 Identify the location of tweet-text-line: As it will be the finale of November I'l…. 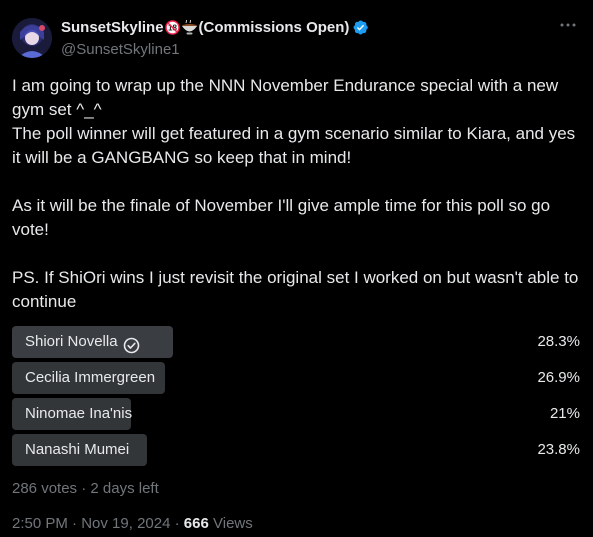
(281, 217).